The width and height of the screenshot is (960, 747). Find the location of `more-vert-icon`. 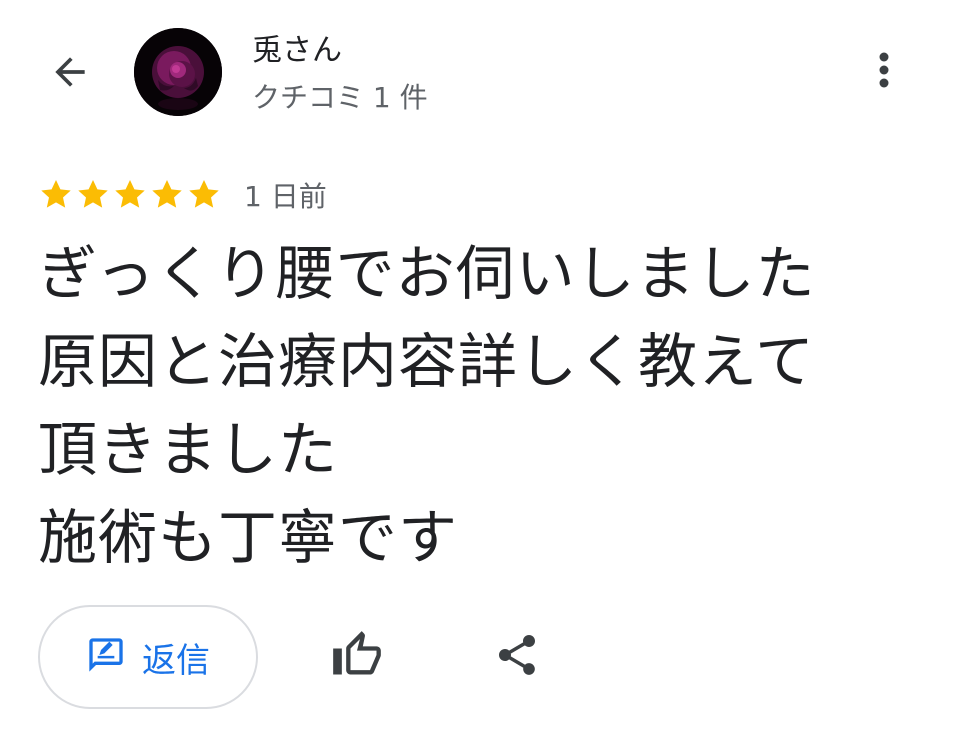

more-vert-icon is located at coordinates (884, 72).